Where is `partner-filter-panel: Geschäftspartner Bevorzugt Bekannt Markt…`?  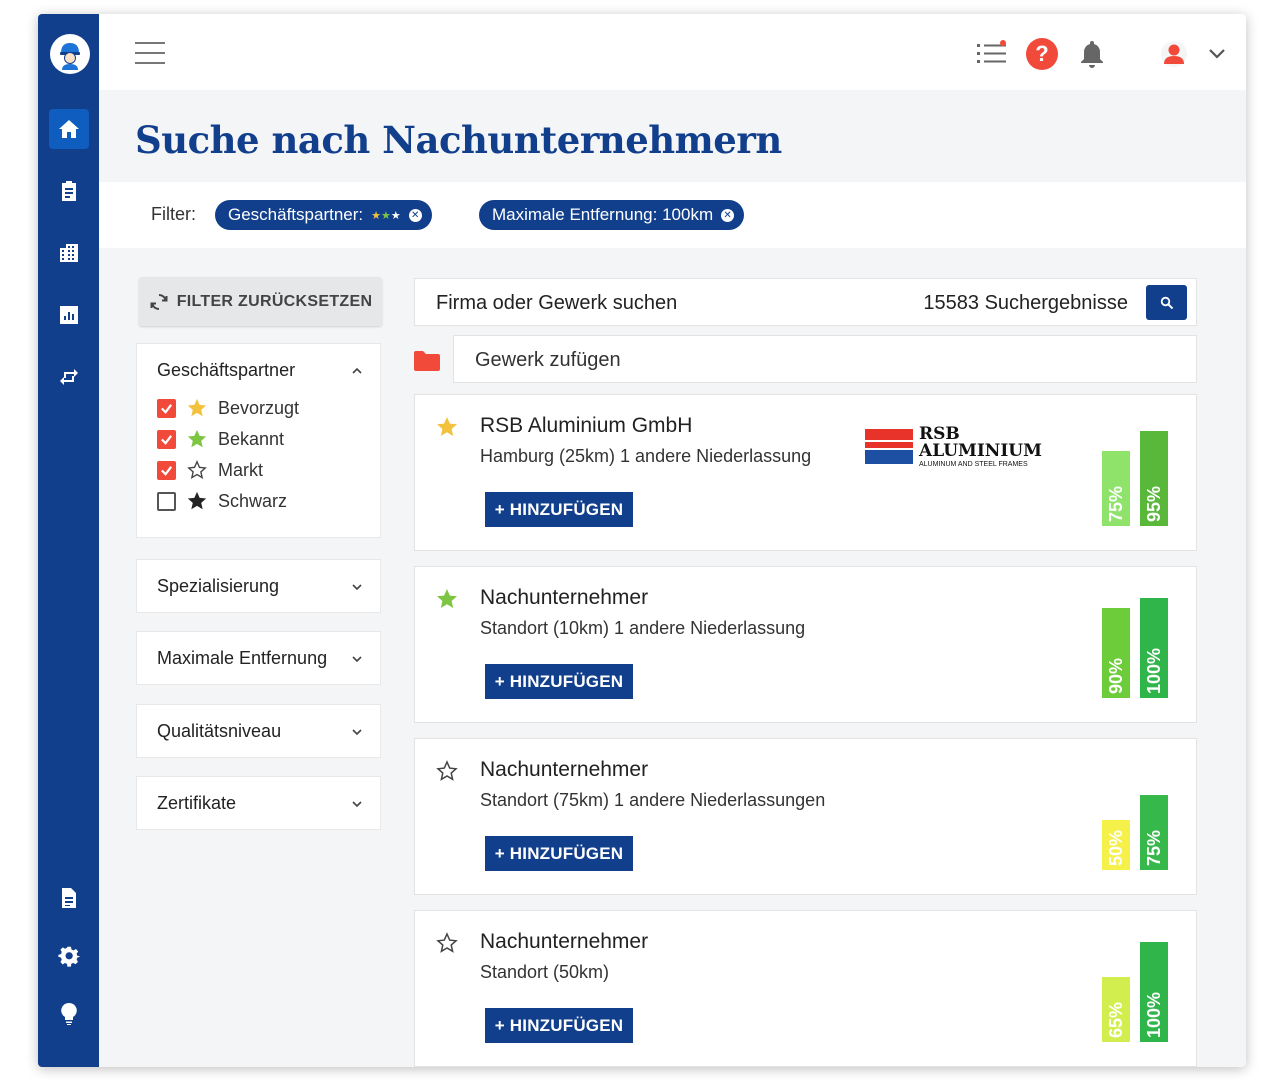
partner-filter-panel: Geschäftspartner Bevorzugt Bekannt Markt… is located at coordinates (258, 440).